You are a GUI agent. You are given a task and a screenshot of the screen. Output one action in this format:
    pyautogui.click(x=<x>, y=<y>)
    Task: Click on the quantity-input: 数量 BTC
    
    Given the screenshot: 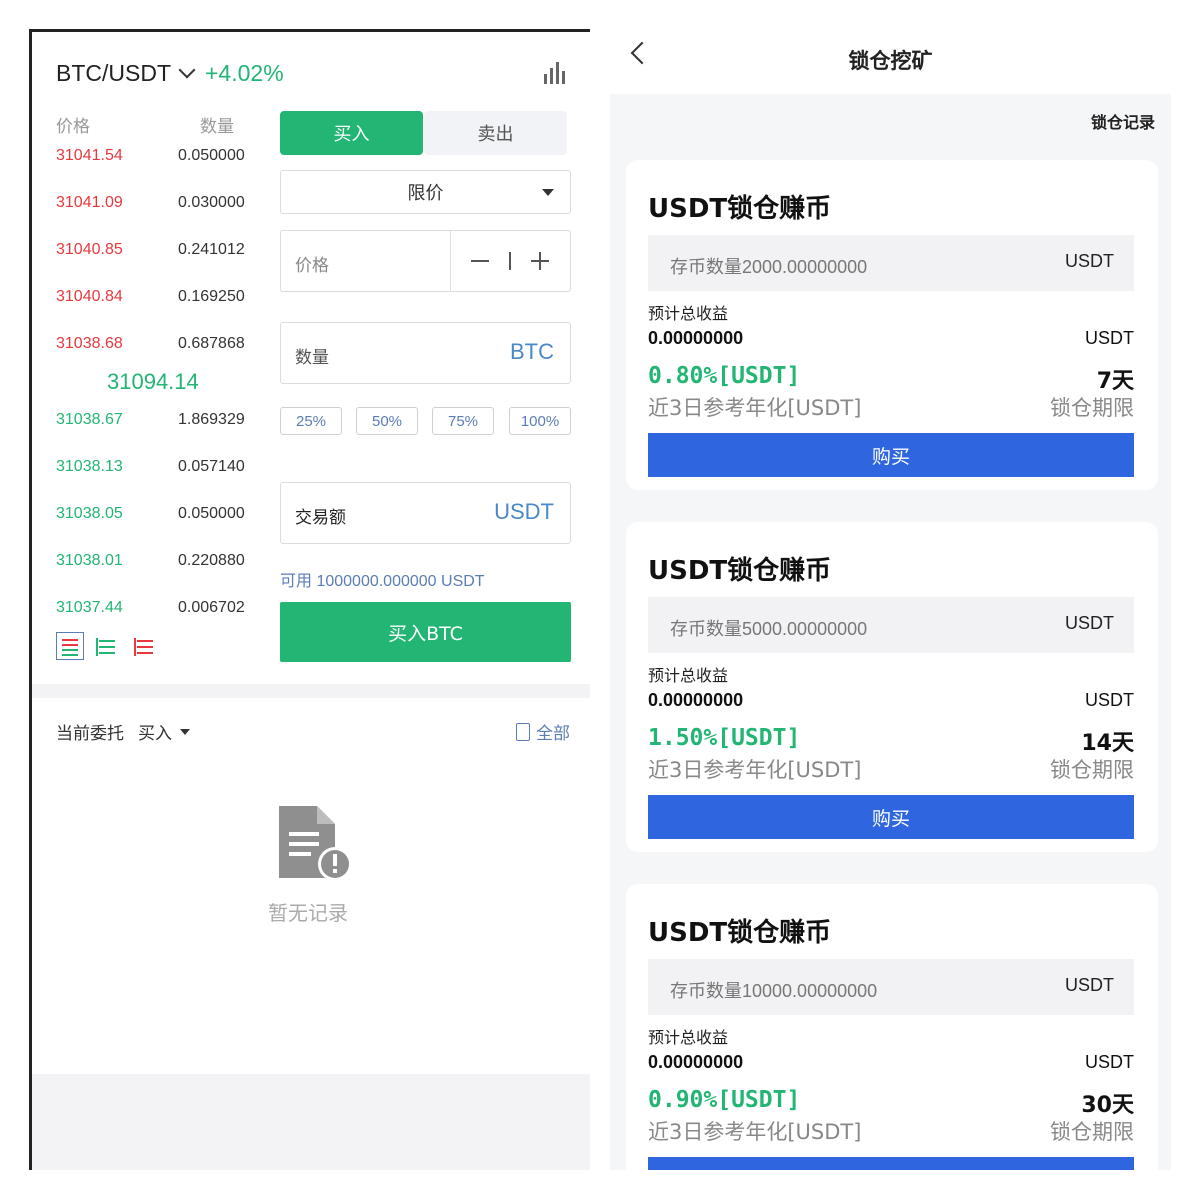 What is the action you would take?
    pyautogui.click(x=425, y=353)
    